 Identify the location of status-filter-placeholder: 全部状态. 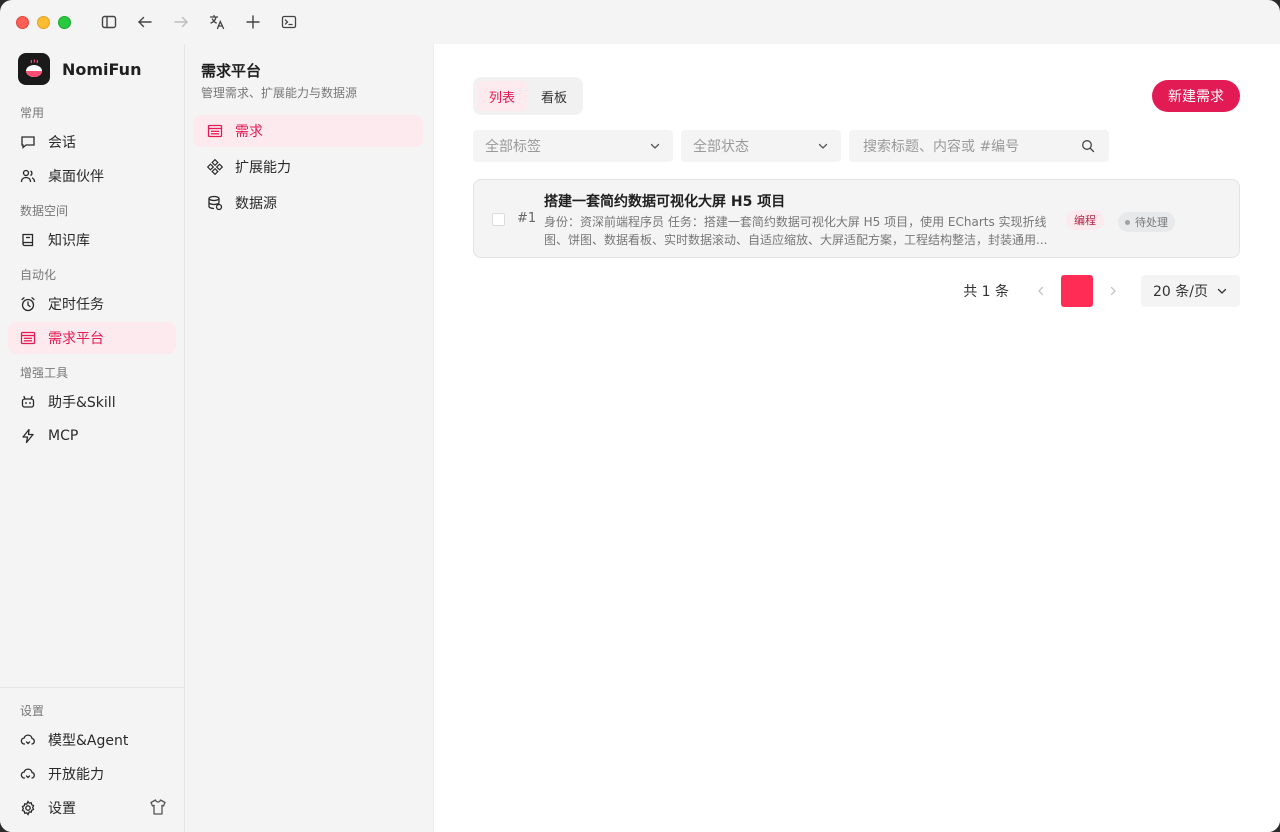
(721, 147).